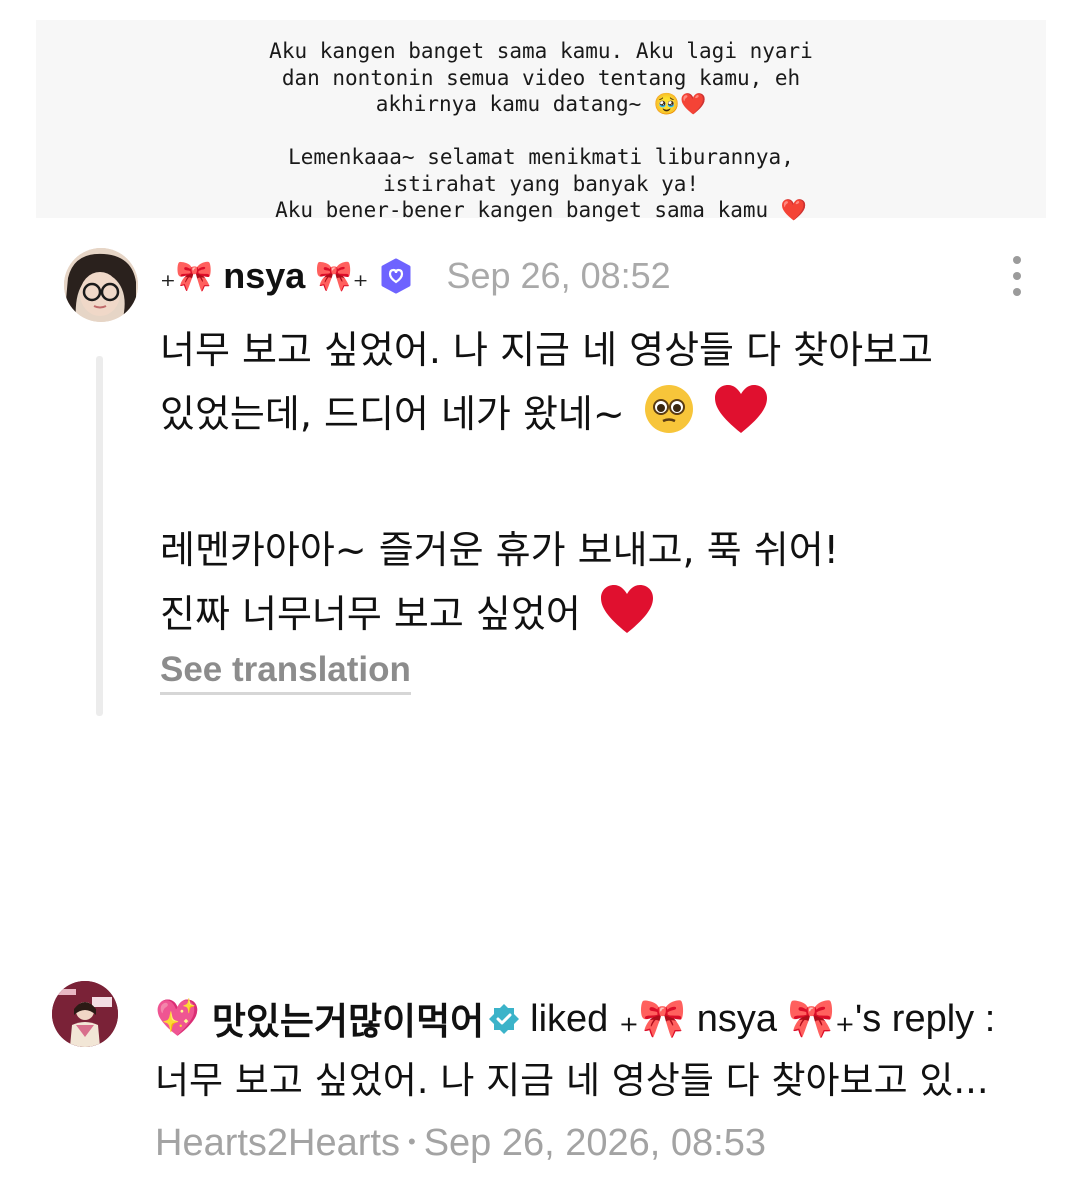  Describe the element at coordinates (99, 536) in the screenshot. I see `thread-line` at that location.